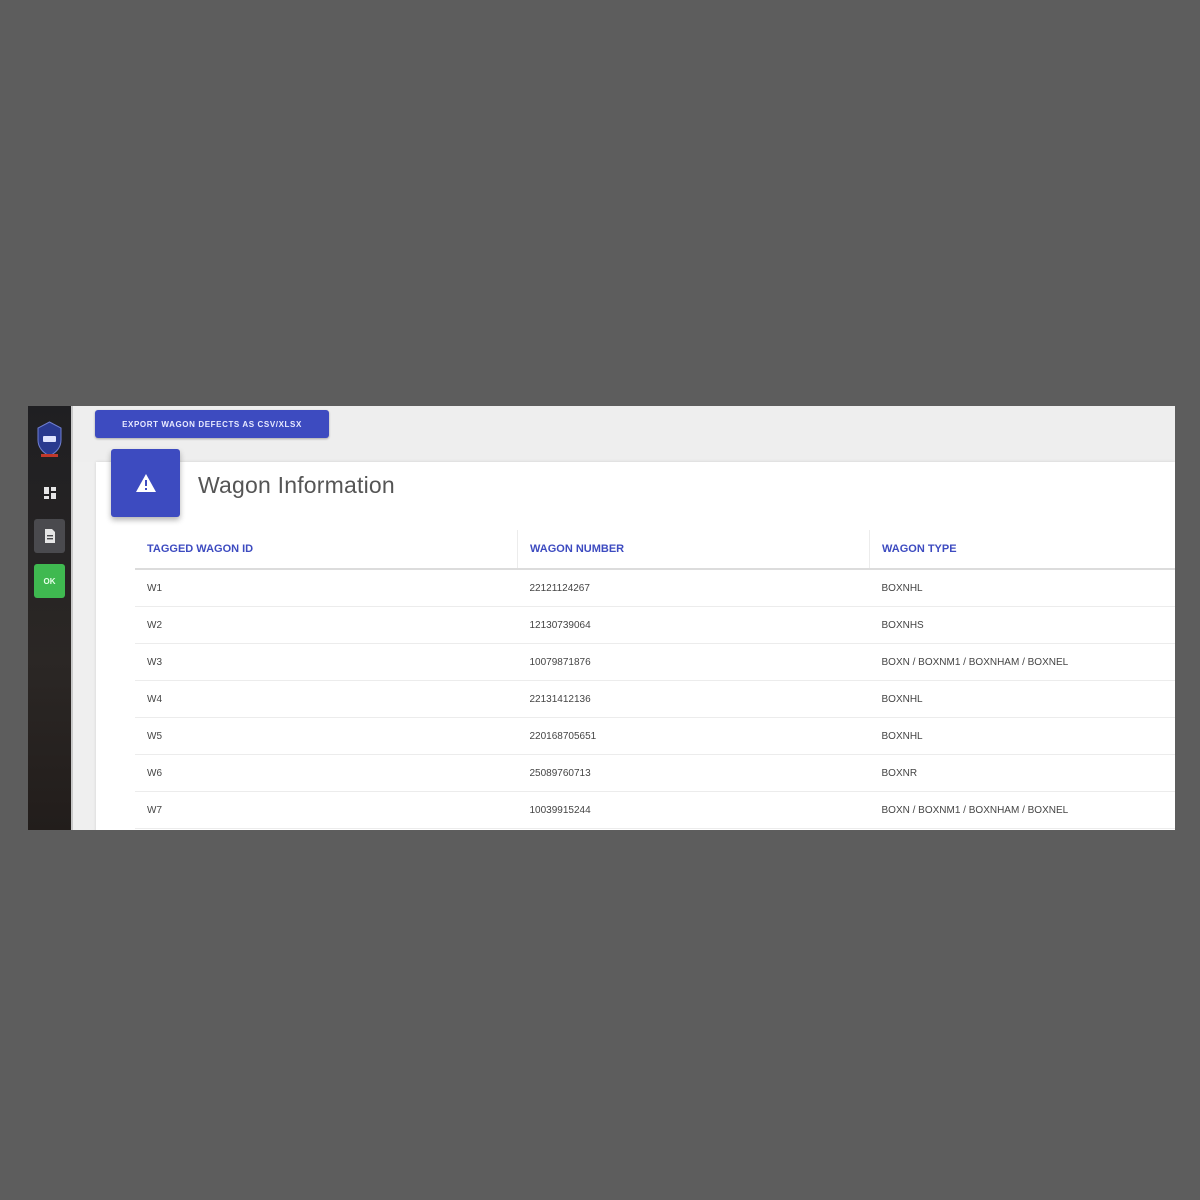 The width and height of the screenshot is (1200, 1200). I want to click on wagon-type-cell: BOXNR, so click(1022, 773).